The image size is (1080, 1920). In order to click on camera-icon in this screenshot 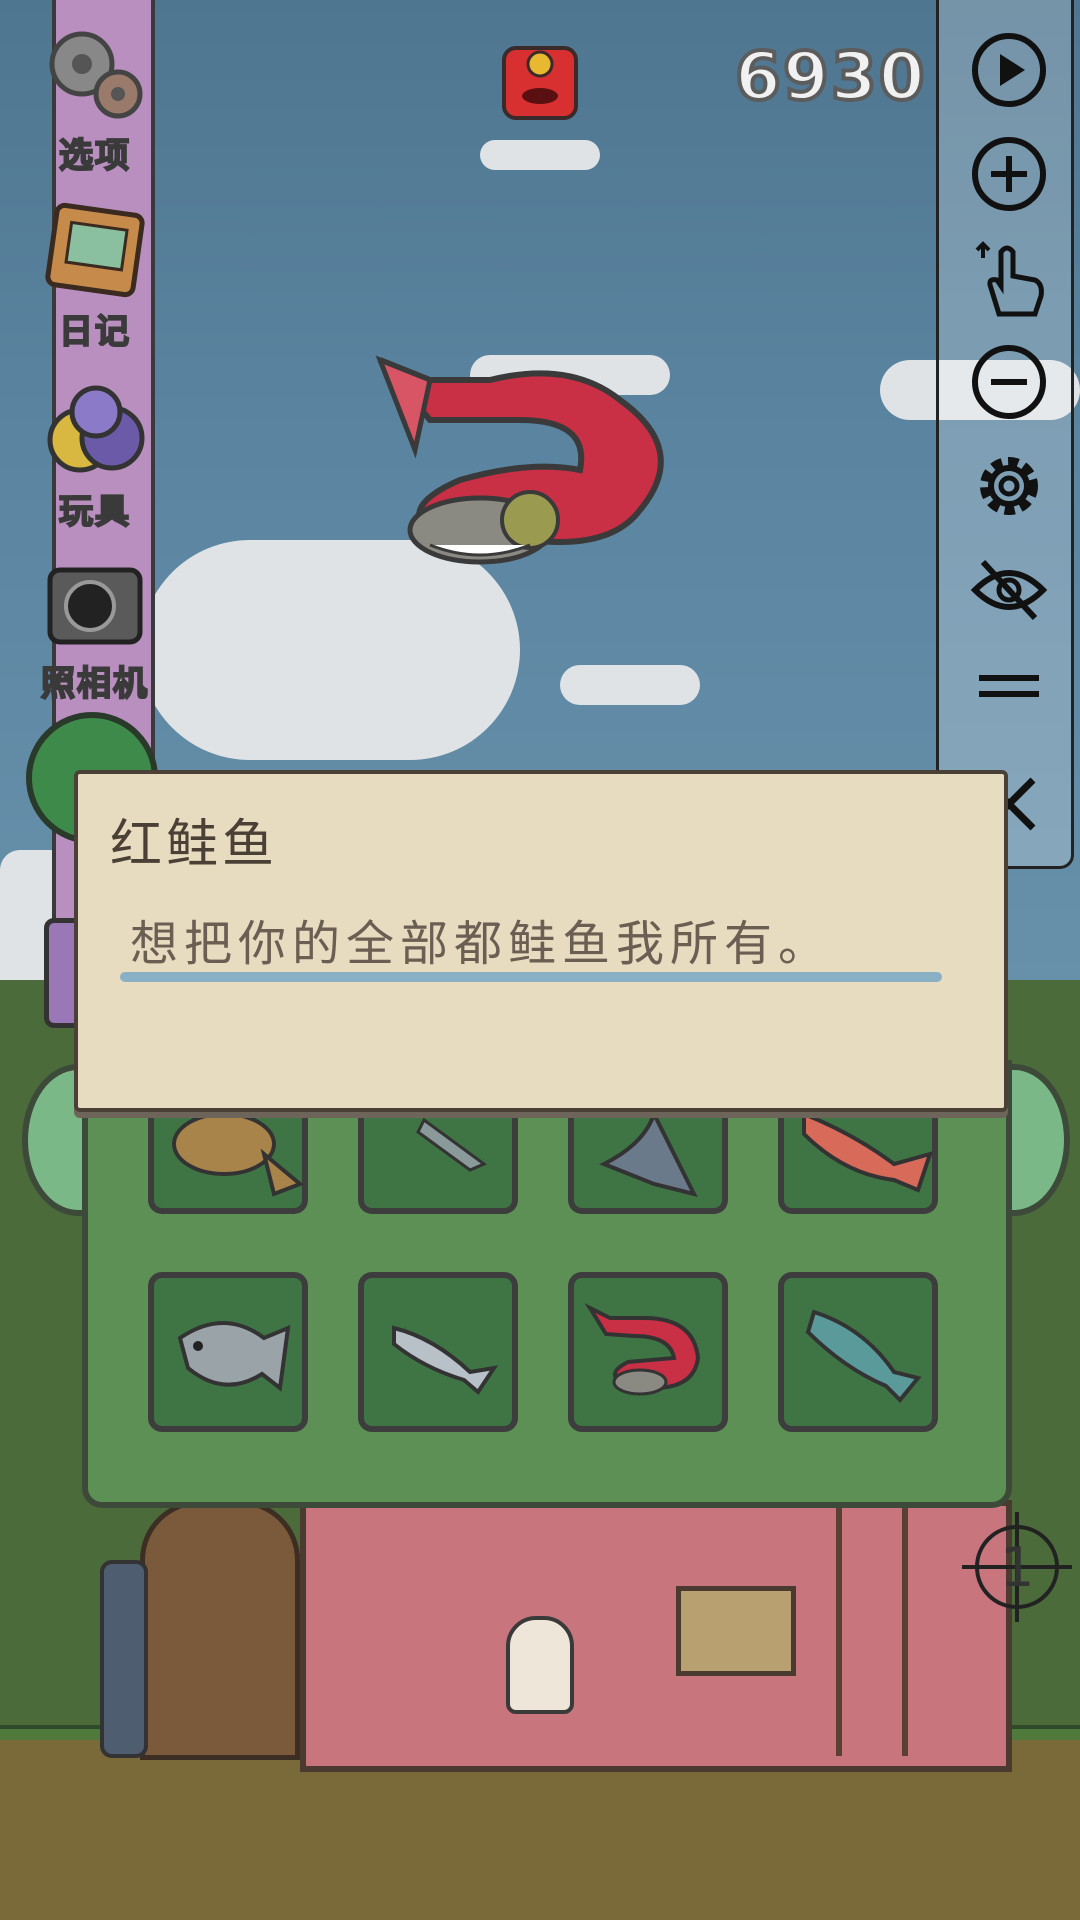, I will do `click(95, 606)`.